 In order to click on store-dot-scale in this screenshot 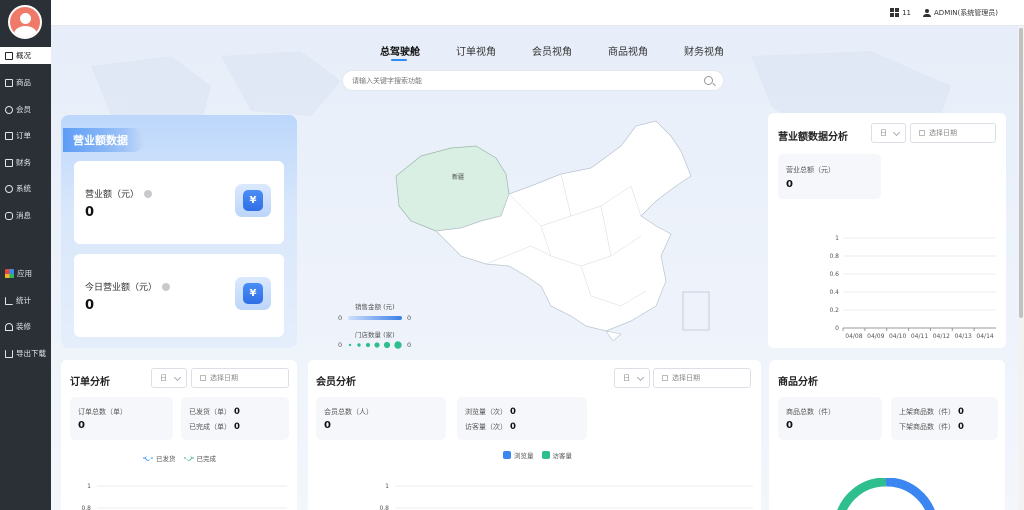, I will do `click(375, 345)`.